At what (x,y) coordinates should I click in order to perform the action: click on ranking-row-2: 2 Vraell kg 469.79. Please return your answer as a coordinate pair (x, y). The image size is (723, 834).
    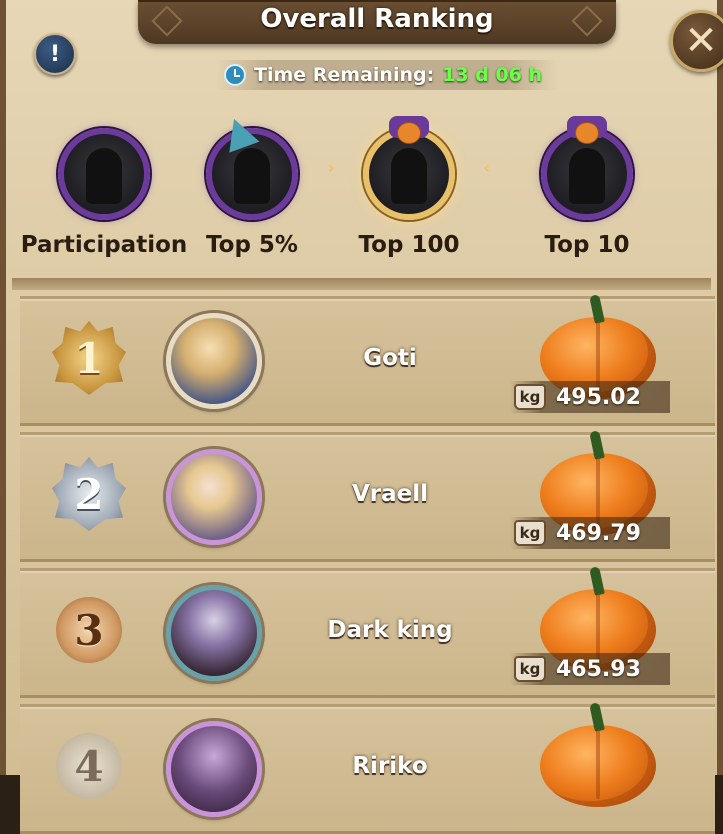
    Looking at the image, I should click on (367, 497).